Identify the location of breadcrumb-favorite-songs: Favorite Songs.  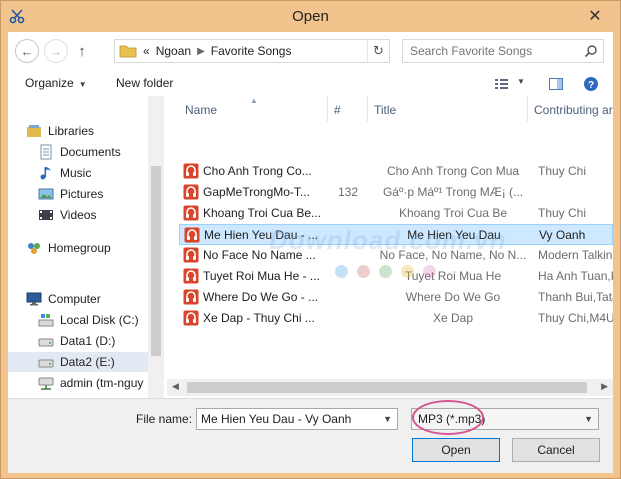
(251, 51).